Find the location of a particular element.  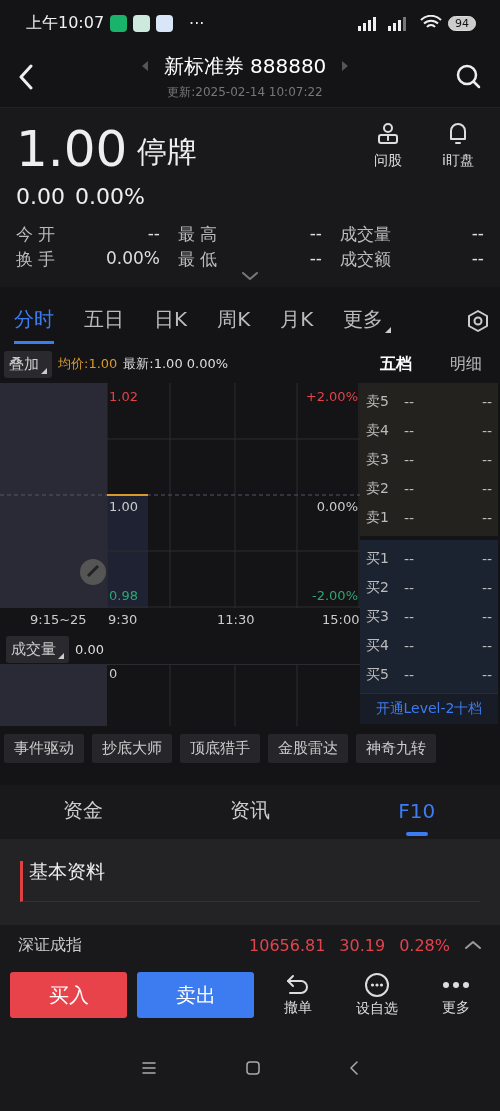

notification-more: ··· is located at coordinates (197, 23).